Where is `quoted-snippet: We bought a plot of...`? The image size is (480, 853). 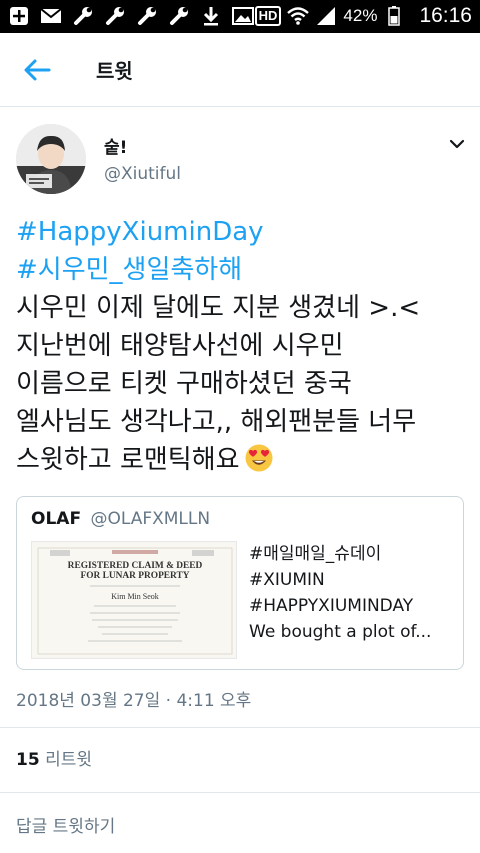 quoted-snippet: We bought a plot of... is located at coordinates (340, 632).